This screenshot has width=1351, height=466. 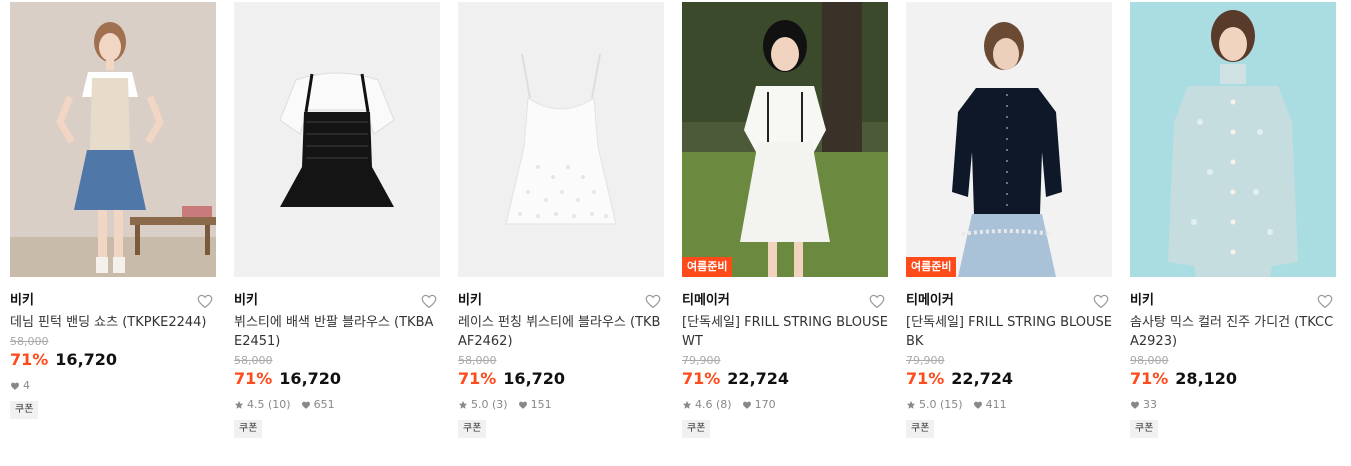 I want to click on likes: 33, so click(x=1143, y=405).